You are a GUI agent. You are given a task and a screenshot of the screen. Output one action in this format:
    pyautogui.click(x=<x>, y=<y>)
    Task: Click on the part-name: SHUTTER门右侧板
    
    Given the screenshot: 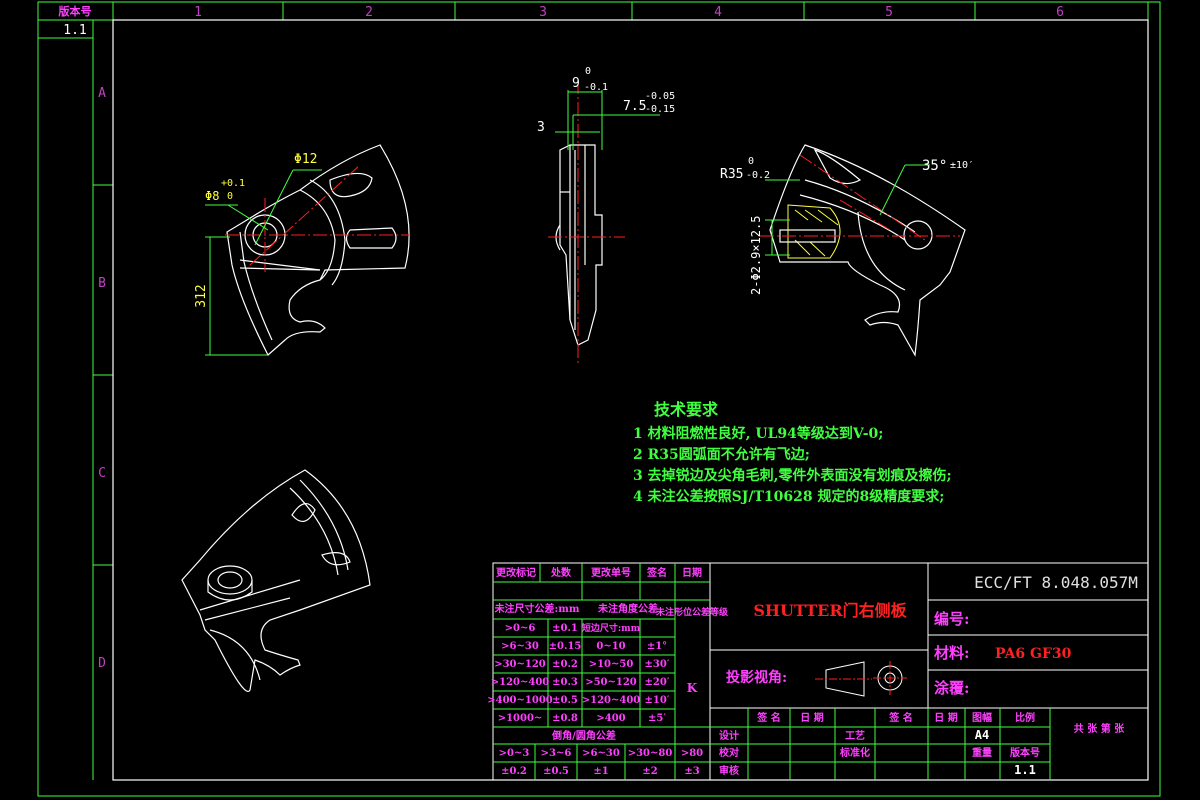 What is the action you would take?
    pyautogui.click(x=830, y=610)
    